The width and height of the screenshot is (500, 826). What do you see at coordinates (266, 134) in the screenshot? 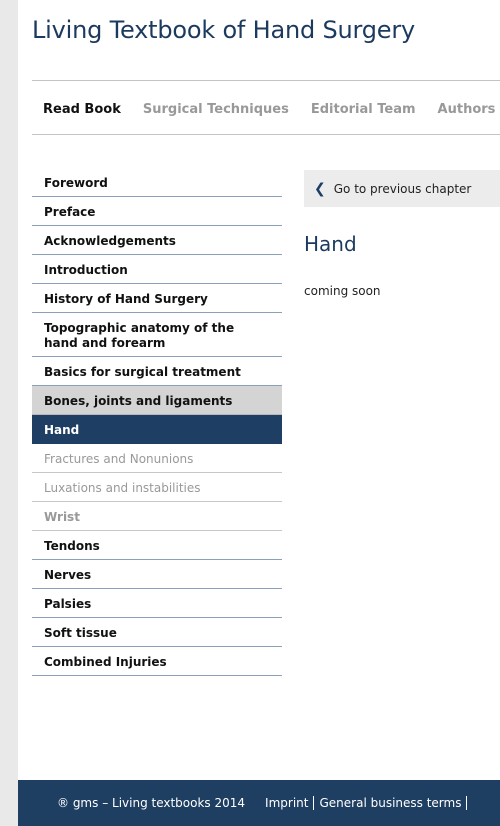
I see `nav-divider` at bounding box center [266, 134].